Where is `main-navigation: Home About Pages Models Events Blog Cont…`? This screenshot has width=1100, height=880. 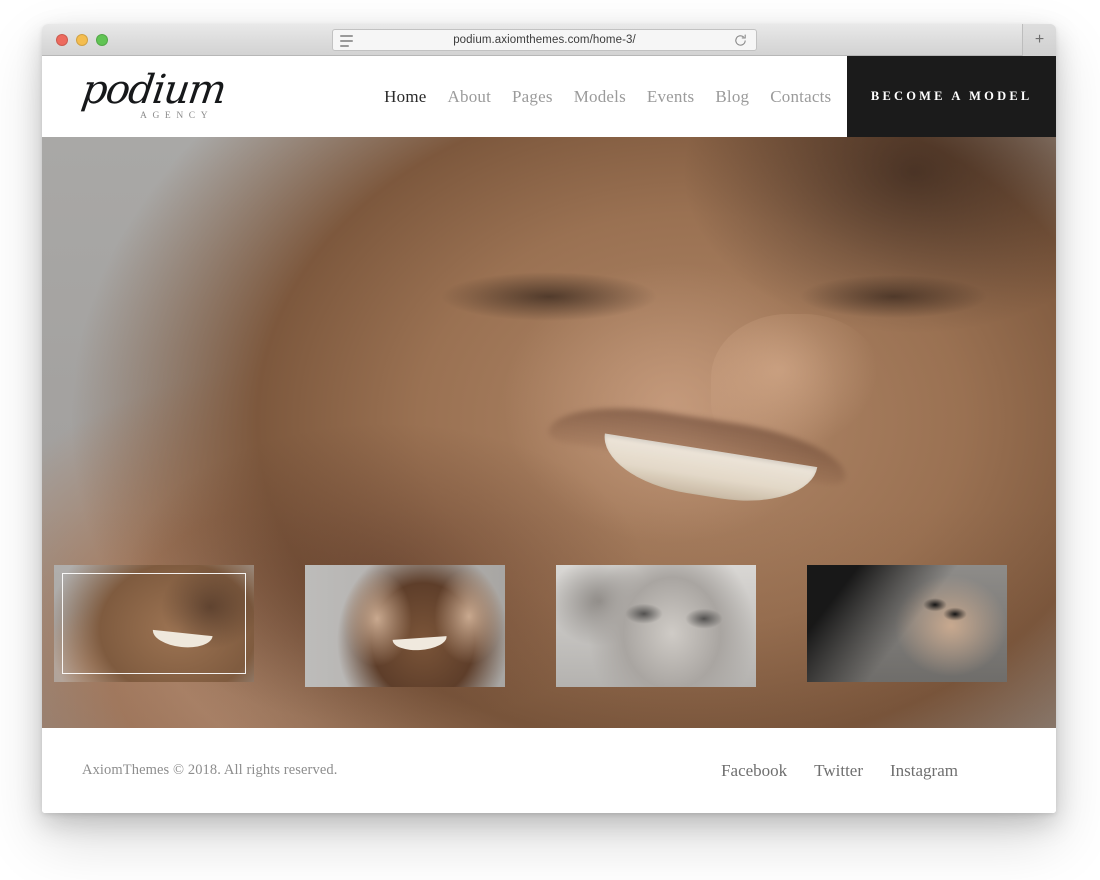
main-navigation: Home About Pages Models Events Blog Cont… is located at coordinates (615, 96).